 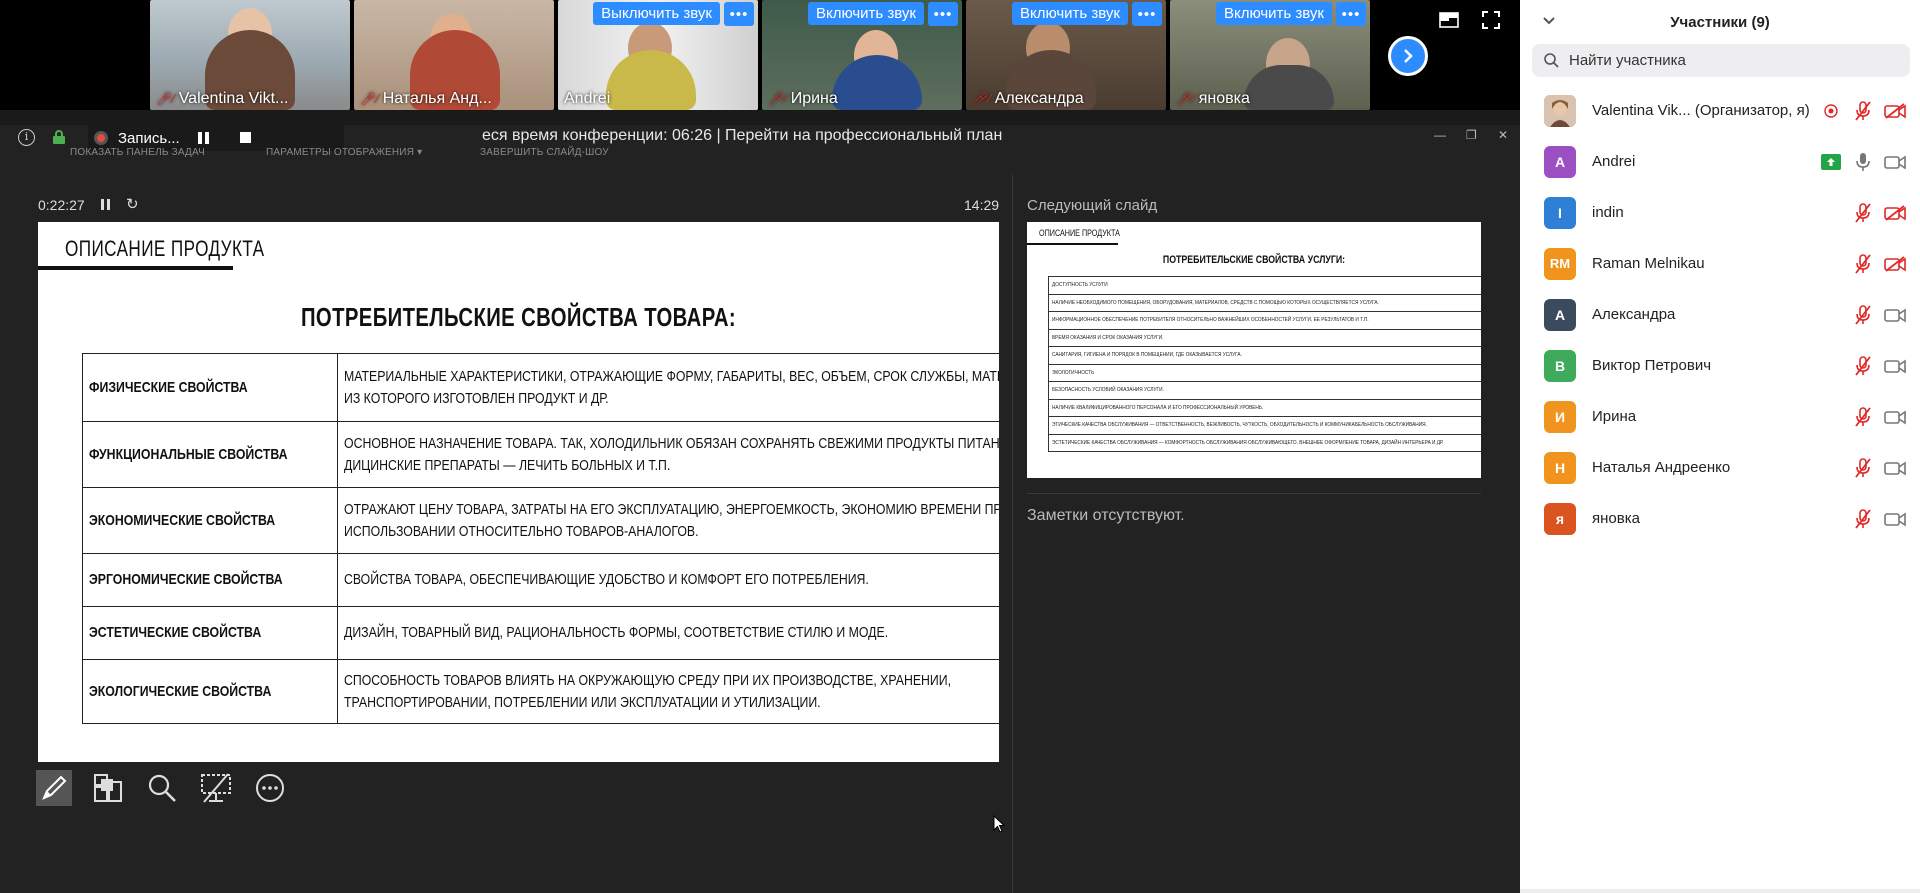 I want to click on avatar: И, so click(x=1560, y=416).